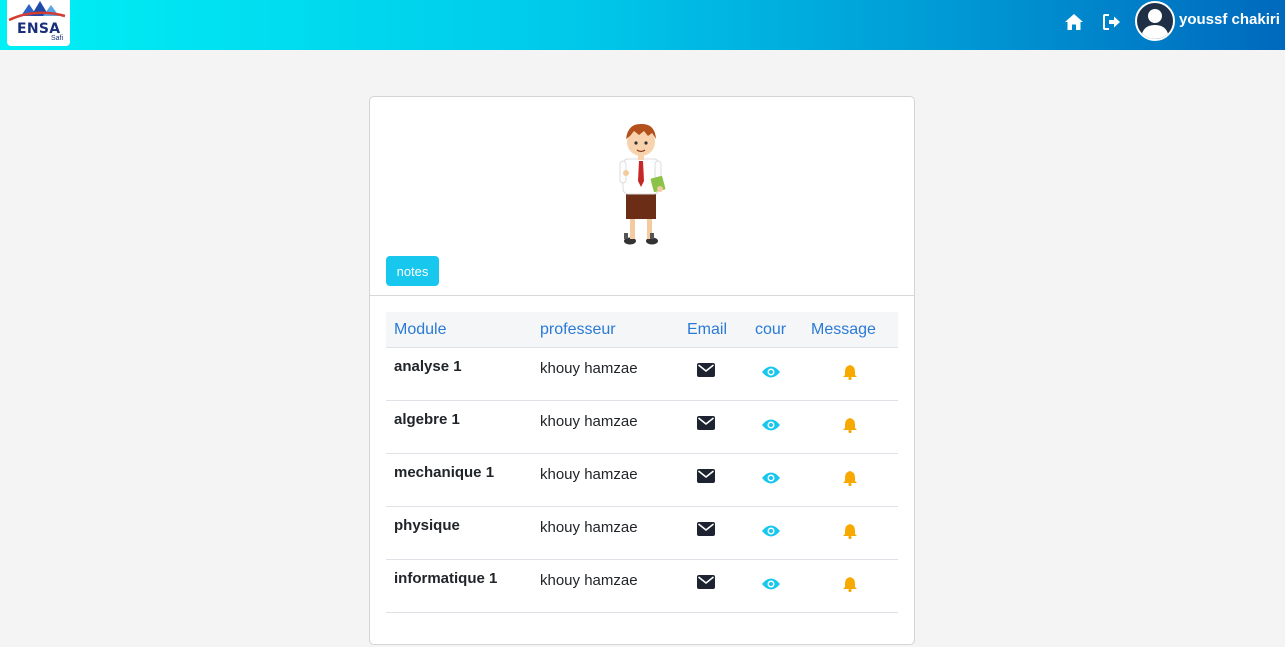 The image size is (1285, 647). What do you see at coordinates (1229, 19) in the screenshot?
I see `user-name: youssf chakiri` at bounding box center [1229, 19].